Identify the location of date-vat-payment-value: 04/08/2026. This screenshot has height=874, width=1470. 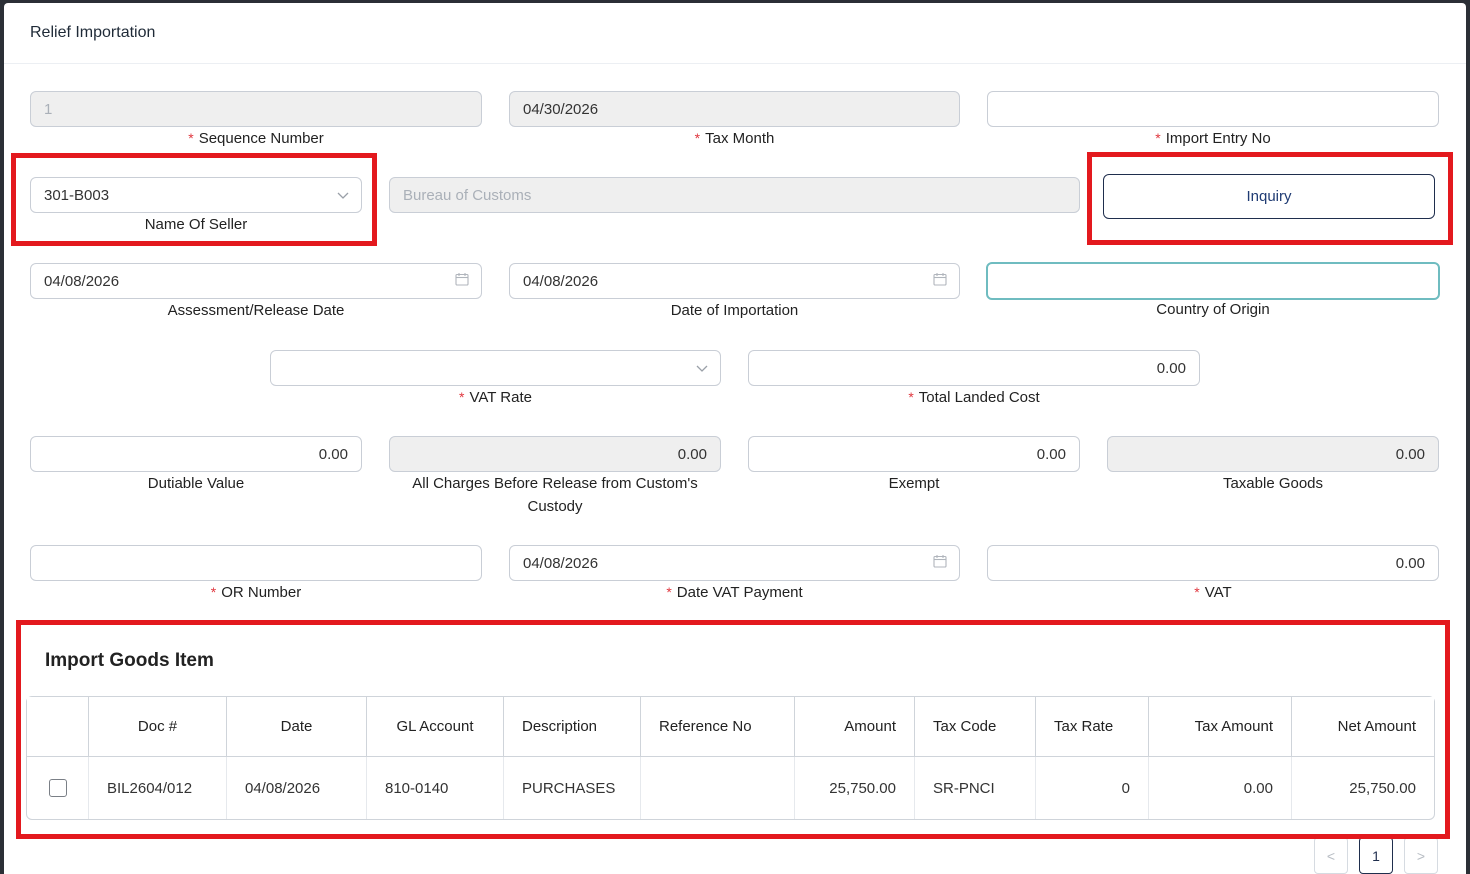
(561, 563).